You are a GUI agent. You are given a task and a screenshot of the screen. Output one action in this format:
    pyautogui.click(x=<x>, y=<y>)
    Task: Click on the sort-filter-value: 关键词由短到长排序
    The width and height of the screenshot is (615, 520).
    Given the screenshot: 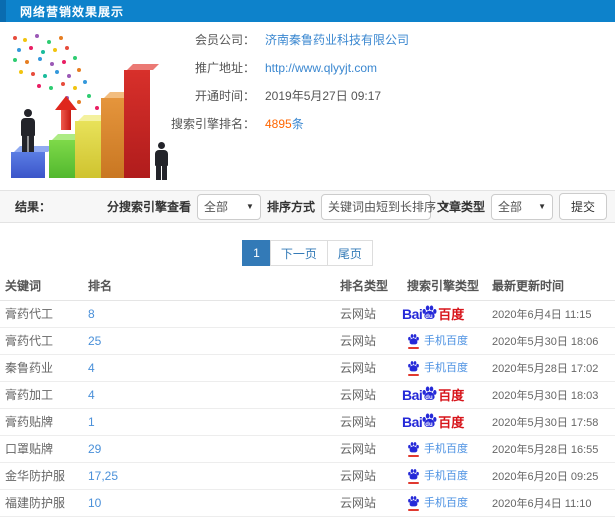 What is the action you would take?
    pyautogui.click(x=381, y=207)
    